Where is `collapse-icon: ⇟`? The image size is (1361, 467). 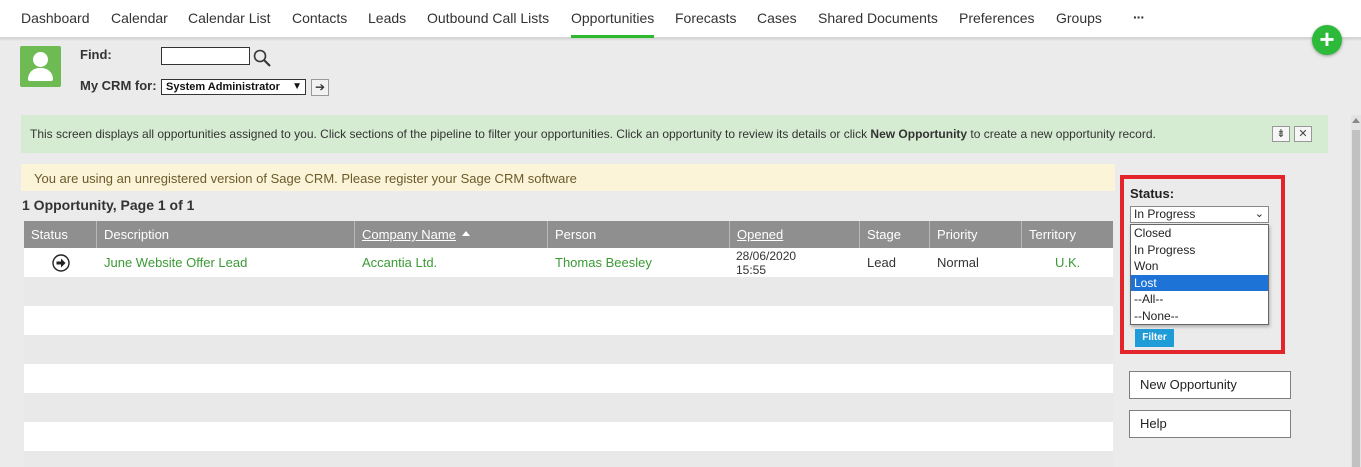
collapse-icon: ⇟ is located at coordinates (1281, 134).